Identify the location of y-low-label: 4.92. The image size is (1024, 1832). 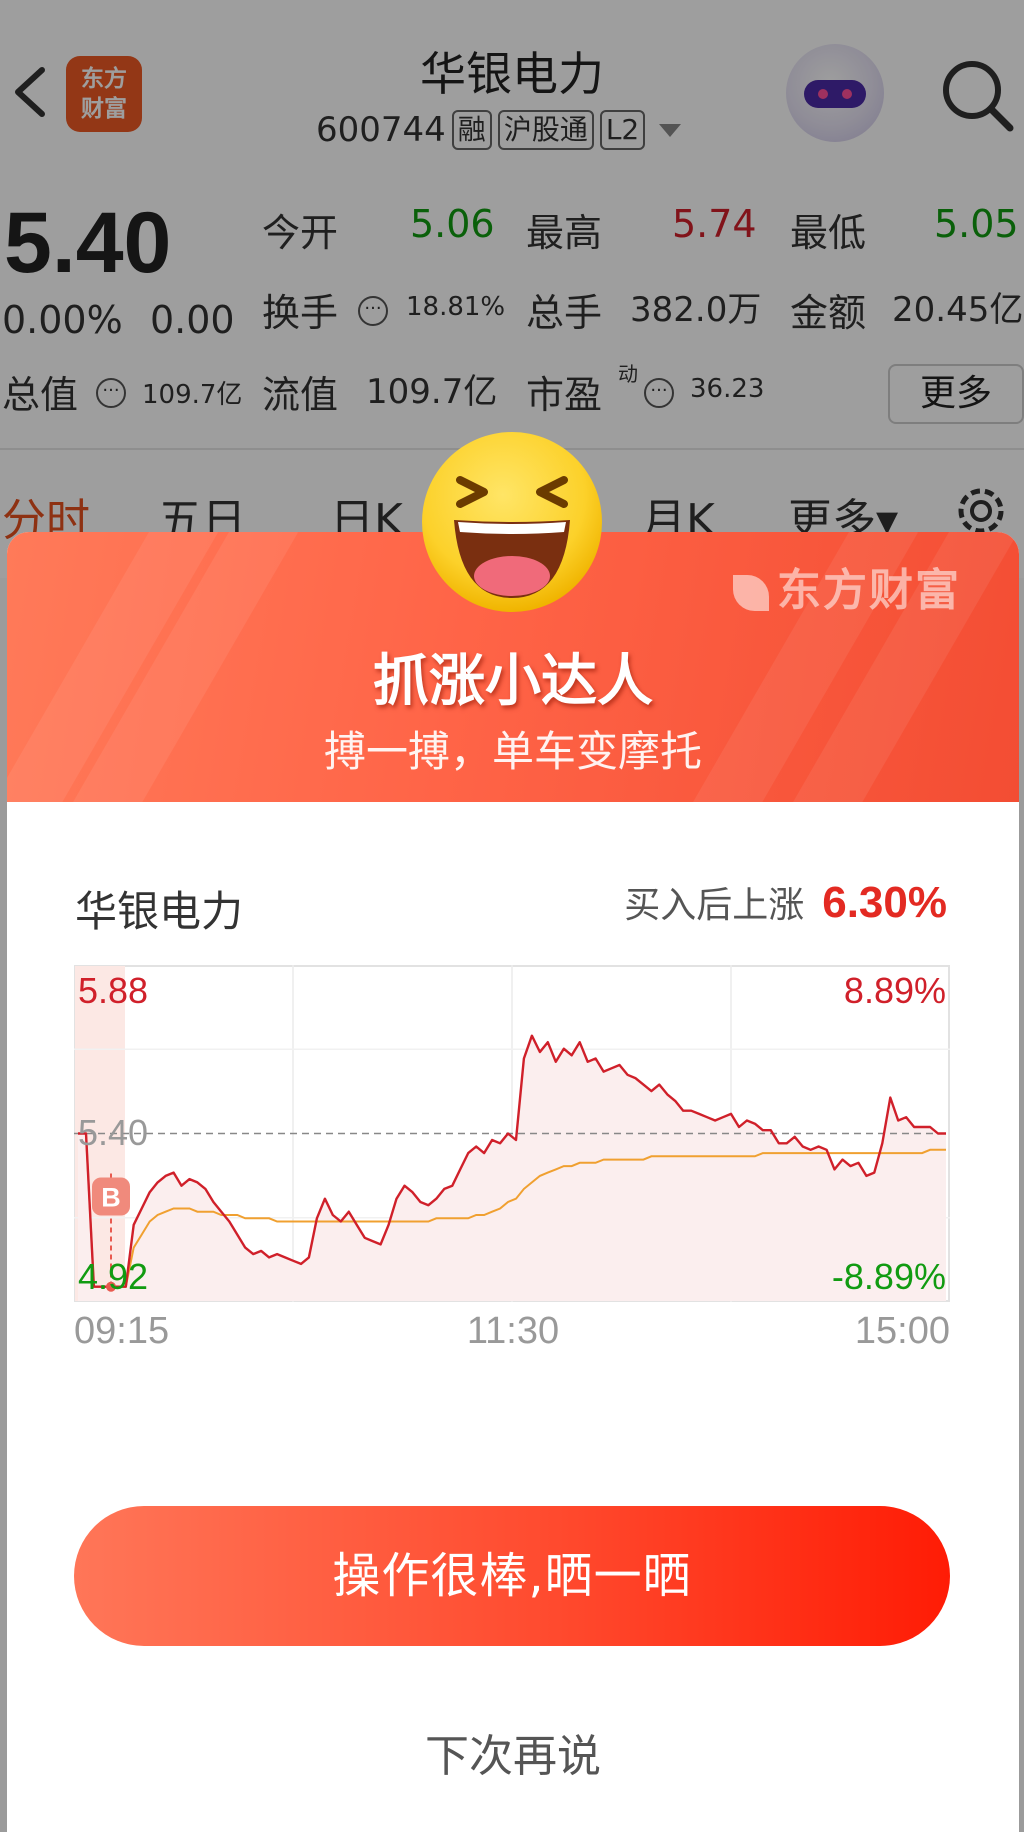
(113, 1276).